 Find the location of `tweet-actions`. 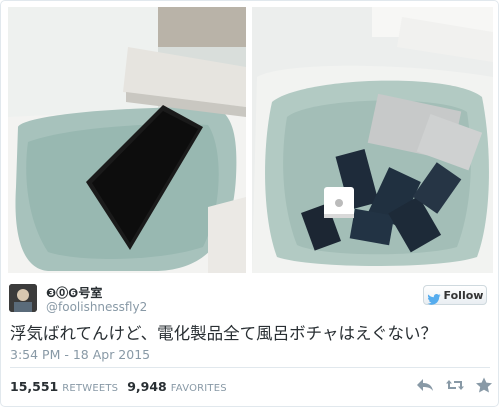

tweet-actions is located at coordinates (455, 385).